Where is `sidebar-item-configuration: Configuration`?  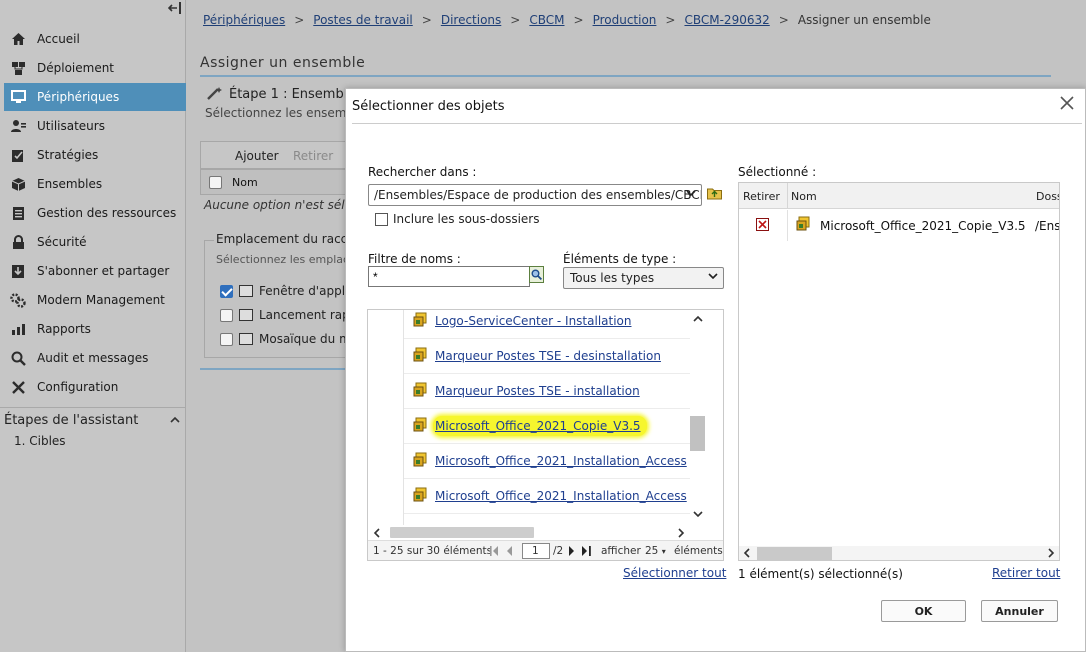
sidebar-item-configuration: Configuration is located at coordinates (95, 387).